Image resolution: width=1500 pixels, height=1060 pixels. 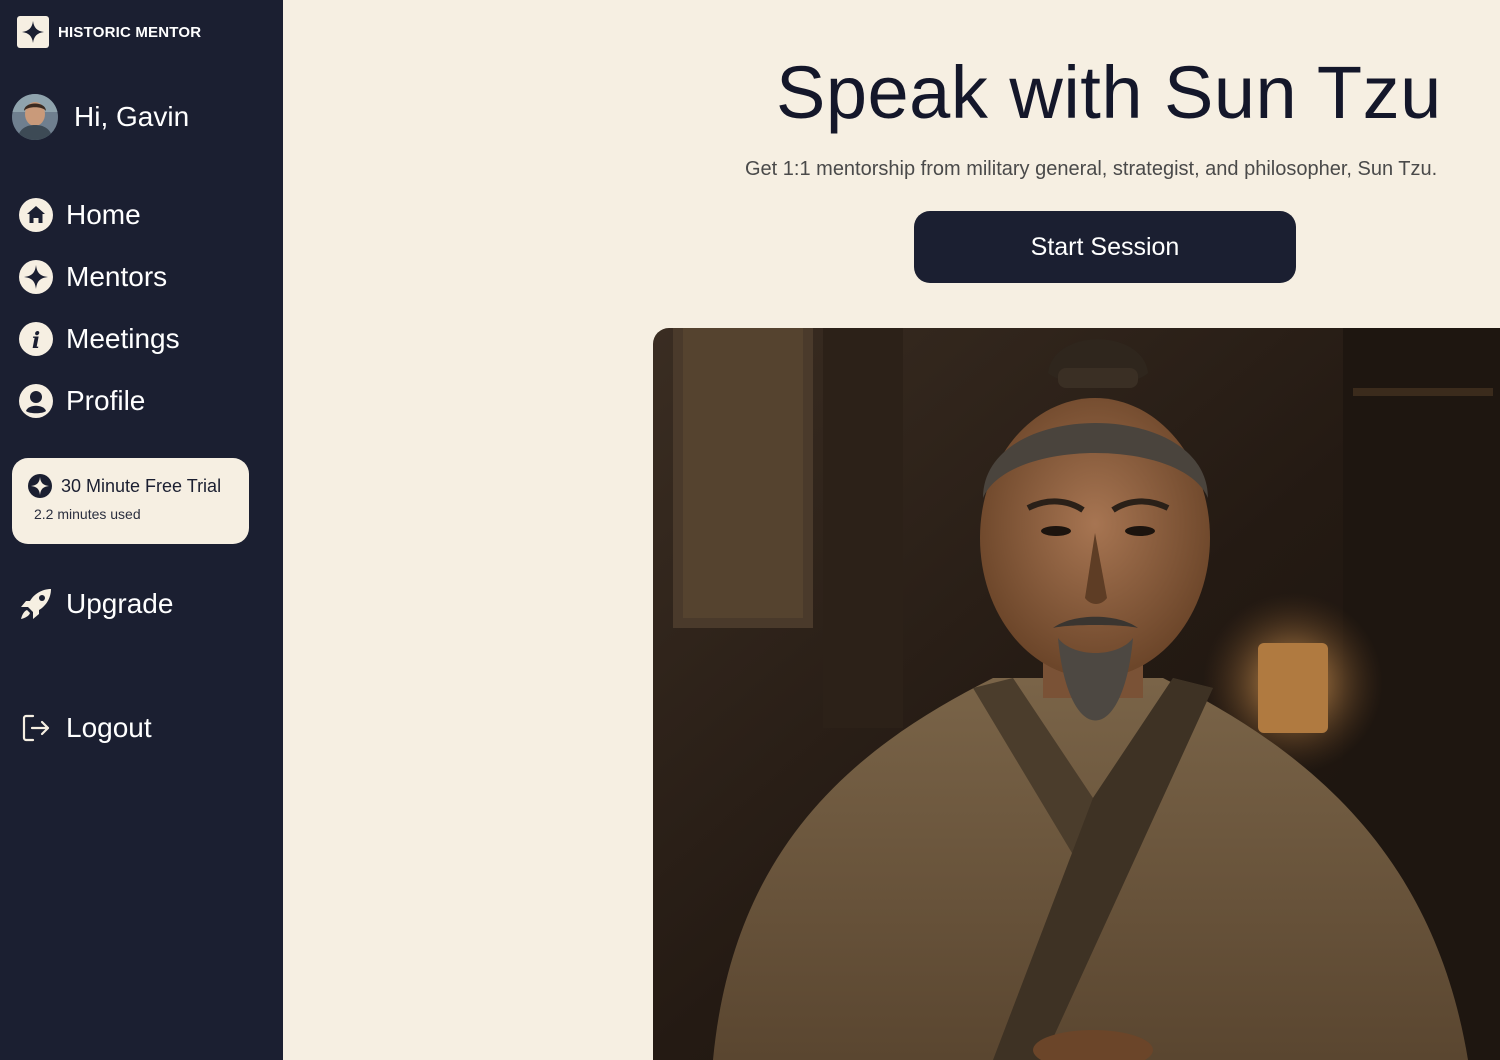 What do you see at coordinates (36, 604) in the screenshot?
I see `rocket-icon` at bounding box center [36, 604].